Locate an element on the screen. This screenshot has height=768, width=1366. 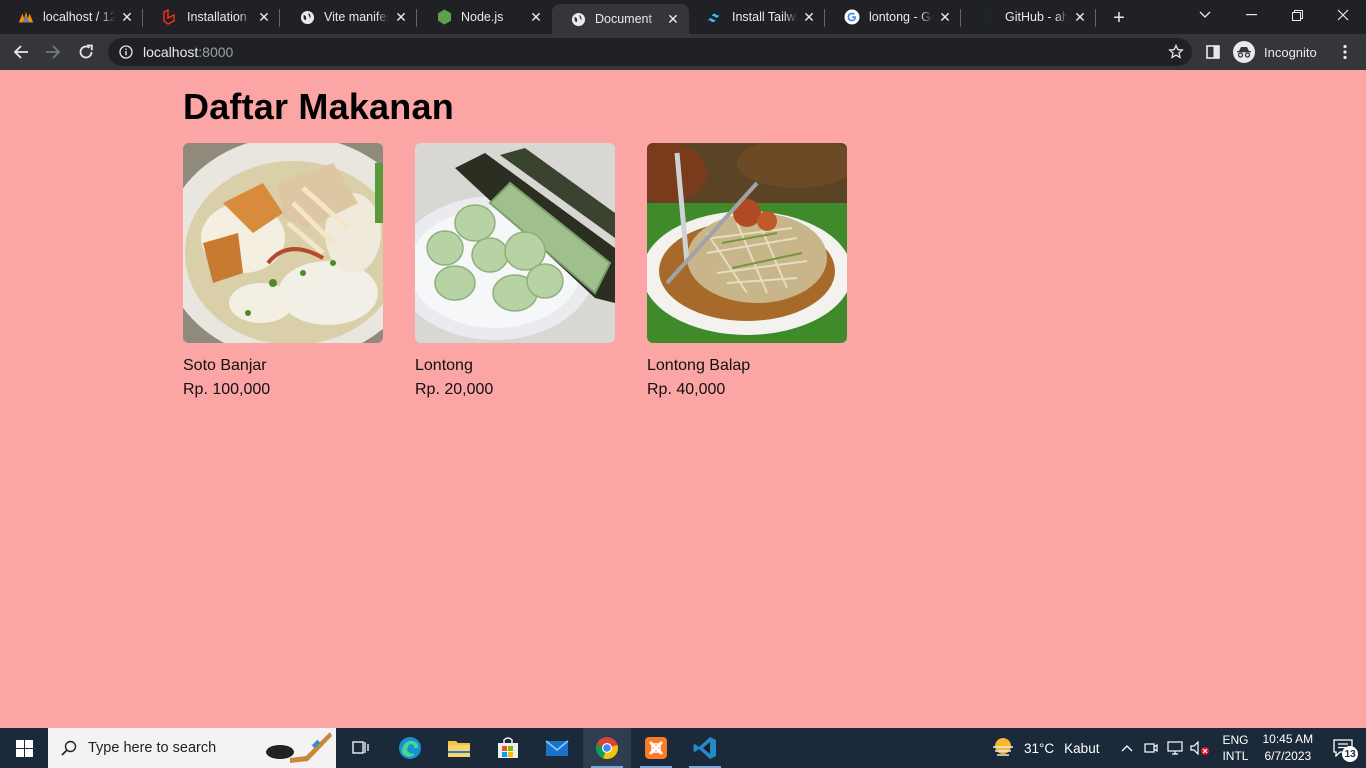
weather-condition: Kabut is located at coordinates (1081, 748).